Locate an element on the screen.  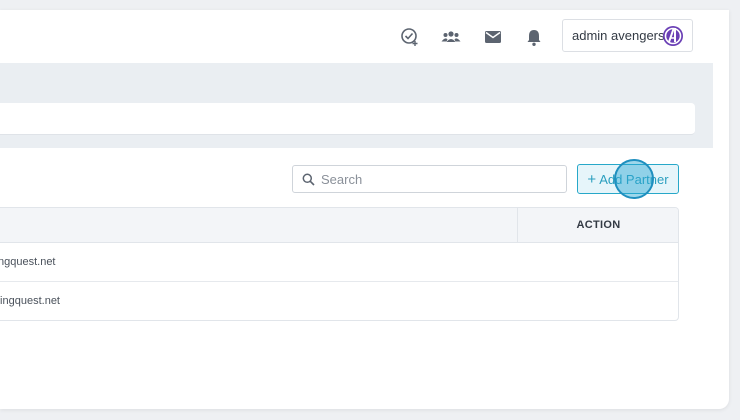
add-partner-button: + Add Partner is located at coordinates (628, 179).